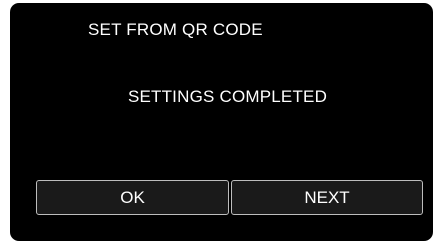 Image resolution: width=441 pixels, height=246 pixels. What do you see at coordinates (227, 96) in the screenshot?
I see `status-message: SETTINGS COMPLETED` at bounding box center [227, 96].